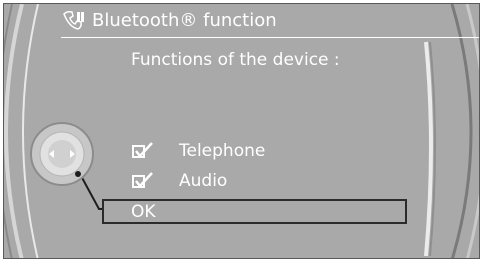 The image size is (484, 262). What do you see at coordinates (62, 154) in the screenshot?
I see `controller-knob-icon` at bounding box center [62, 154].